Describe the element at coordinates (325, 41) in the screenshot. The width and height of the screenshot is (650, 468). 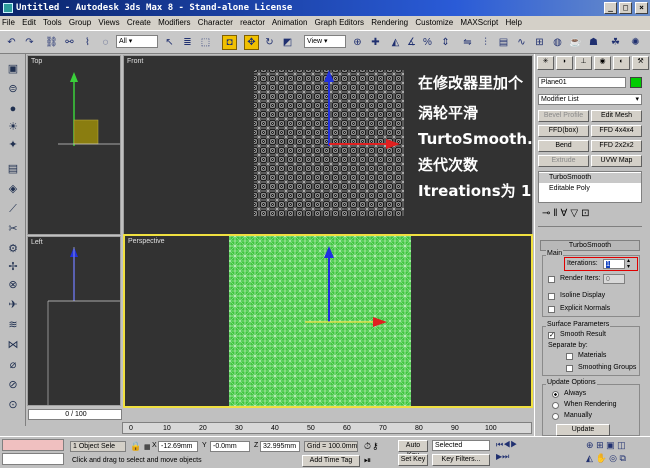
I see `ref-coord-dropdown: View ▾` at that location.